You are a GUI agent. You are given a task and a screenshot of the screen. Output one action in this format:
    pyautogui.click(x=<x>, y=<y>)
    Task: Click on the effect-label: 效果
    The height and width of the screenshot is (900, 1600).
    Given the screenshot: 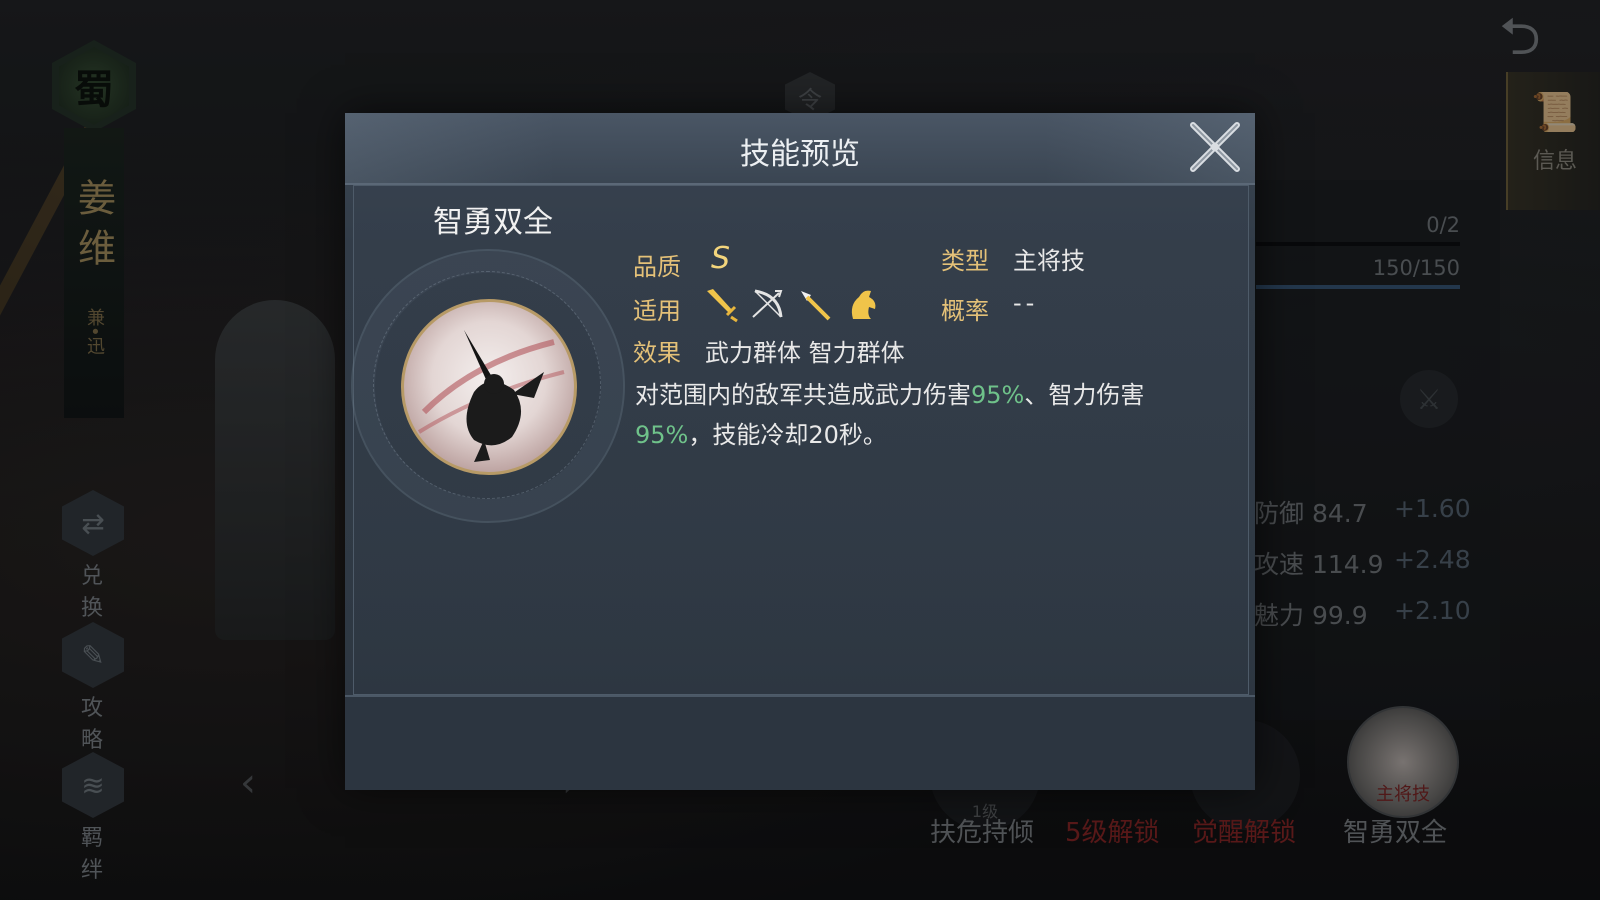 What is the action you would take?
    pyautogui.click(x=657, y=353)
    